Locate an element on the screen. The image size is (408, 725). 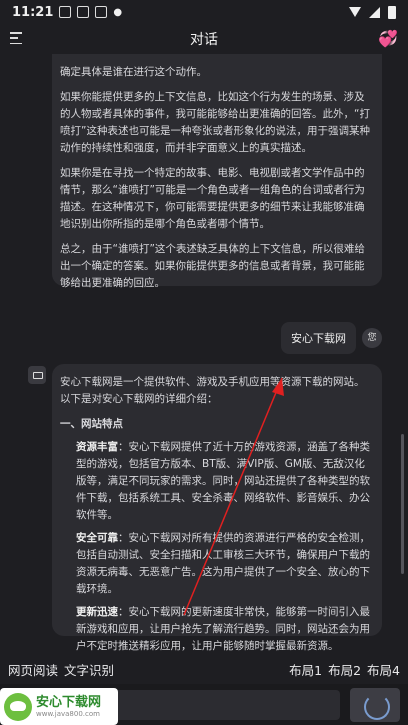
watermark-logo: 安心下载网 www.java800.com is located at coordinates (59, 706).